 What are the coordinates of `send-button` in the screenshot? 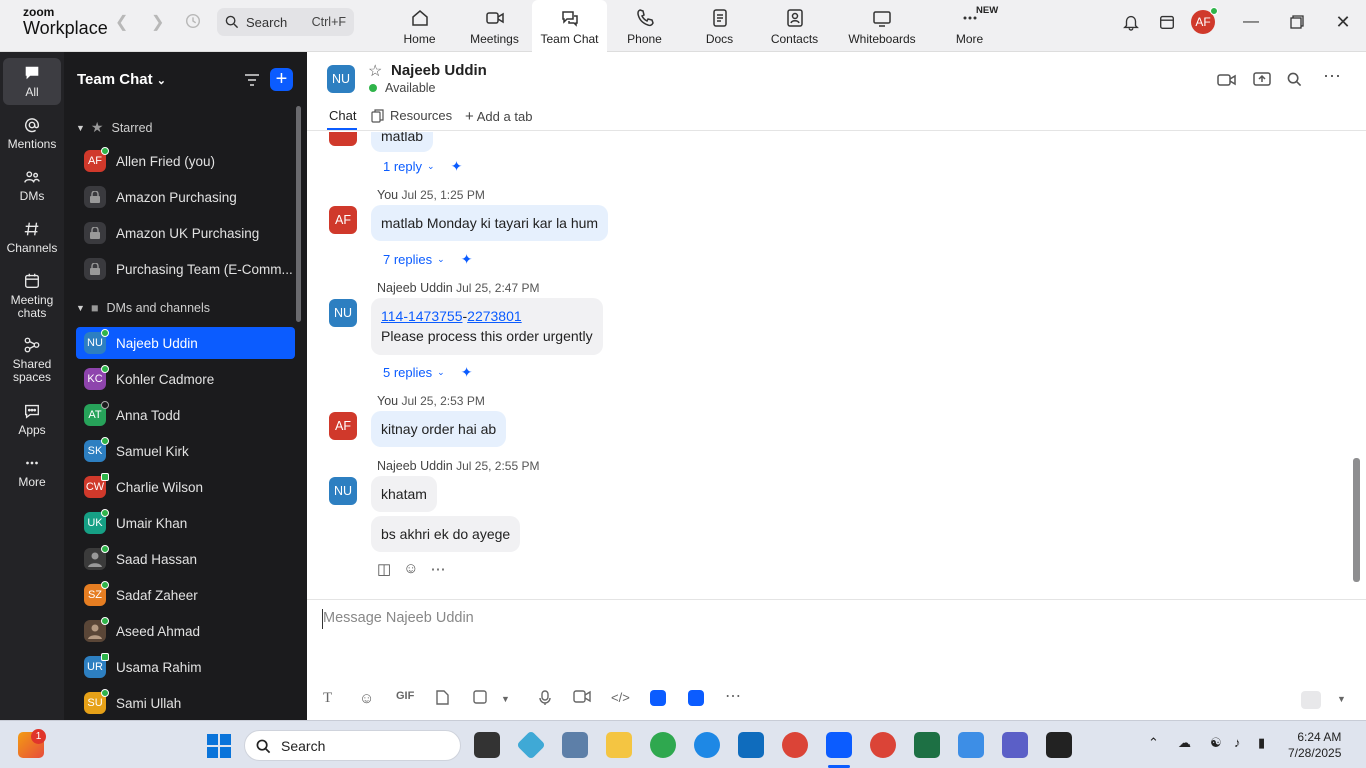 It's located at (1311, 700).